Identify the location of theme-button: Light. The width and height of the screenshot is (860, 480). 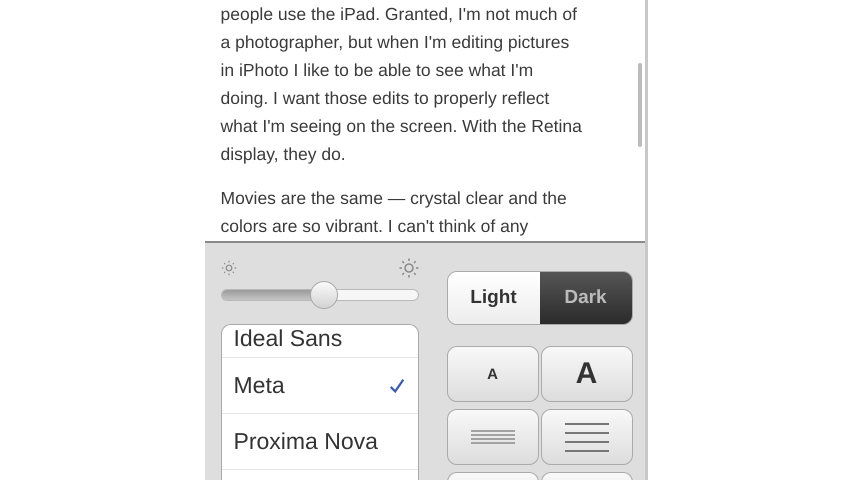
(494, 298).